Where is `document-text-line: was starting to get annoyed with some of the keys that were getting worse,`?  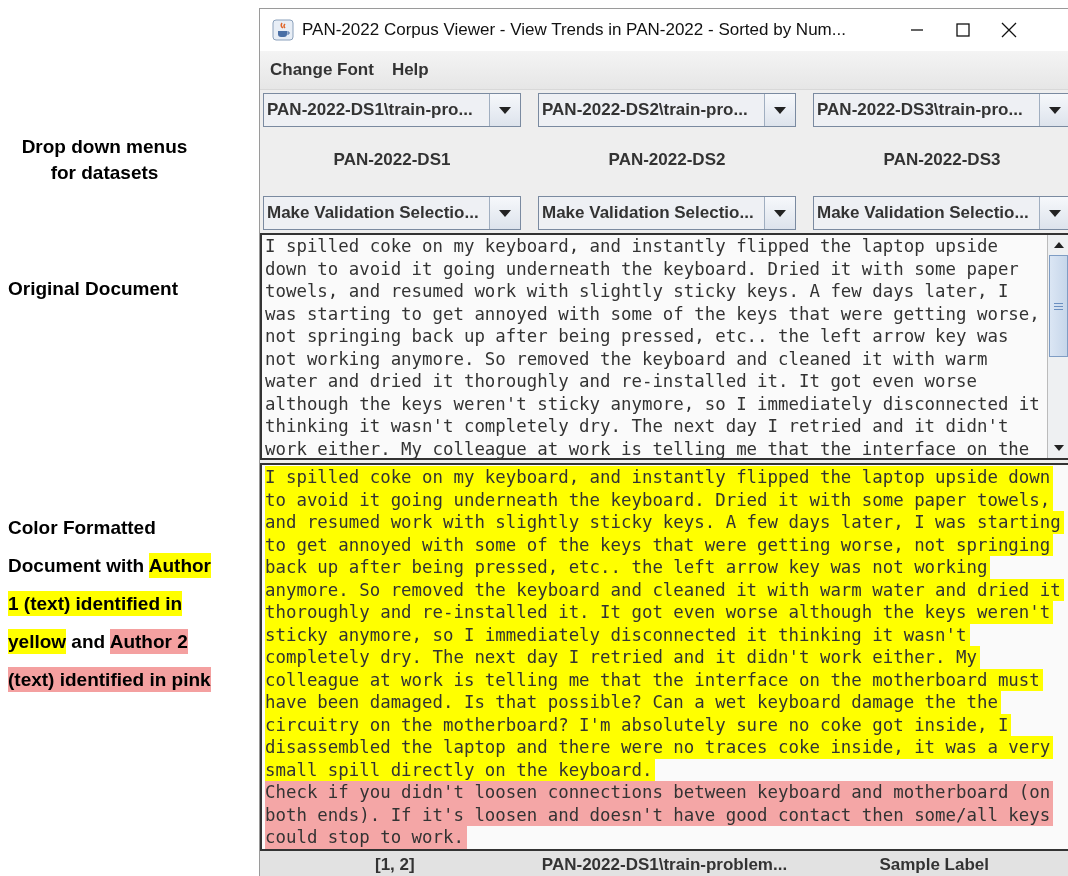 document-text-line: was starting to get annoyed with some of the keys that were getting worse, is located at coordinates (653, 313).